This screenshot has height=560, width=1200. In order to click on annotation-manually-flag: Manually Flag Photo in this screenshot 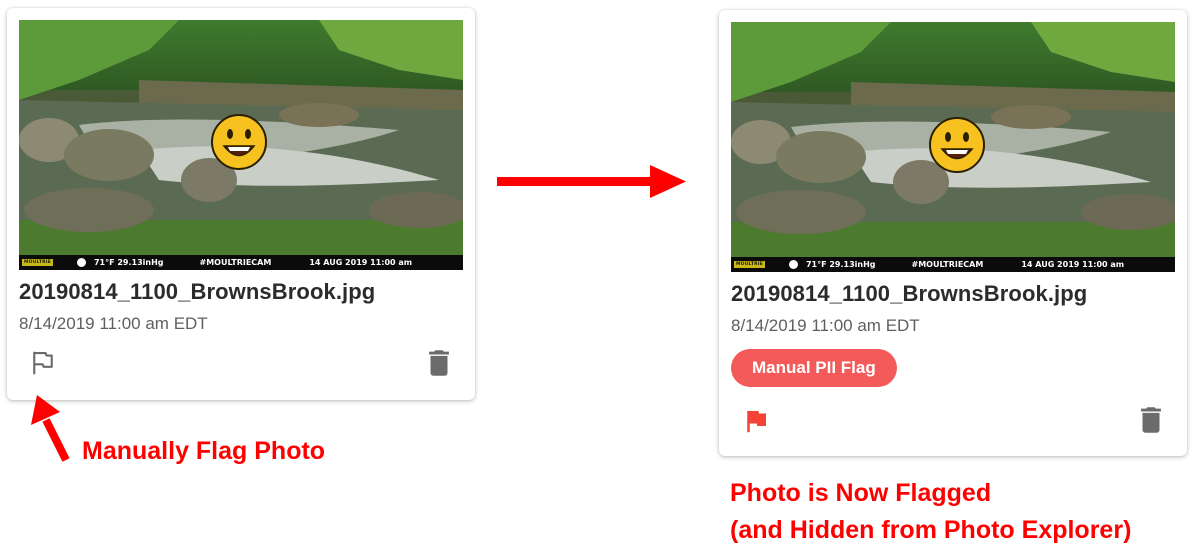, I will do `click(204, 451)`.